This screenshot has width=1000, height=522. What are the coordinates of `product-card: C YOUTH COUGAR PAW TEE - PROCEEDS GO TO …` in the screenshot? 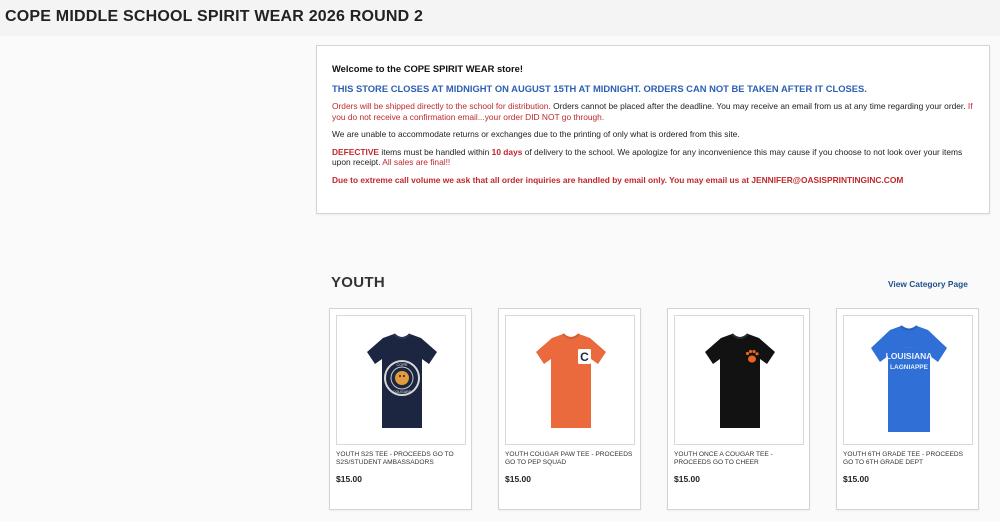 It's located at (569, 409).